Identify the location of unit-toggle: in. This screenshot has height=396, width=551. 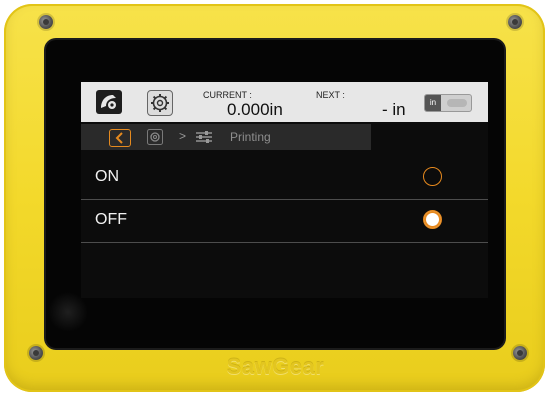
(448, 103).